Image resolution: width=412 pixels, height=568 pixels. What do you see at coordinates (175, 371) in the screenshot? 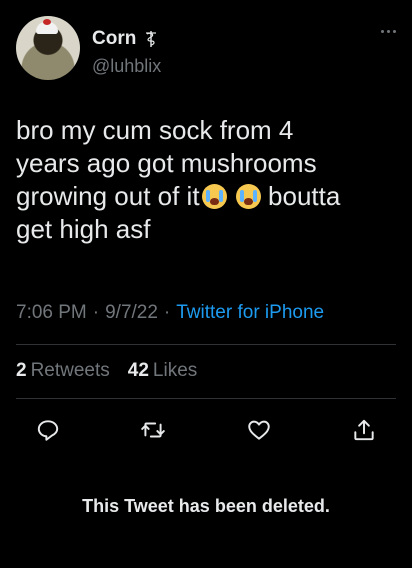
I see `likes-label: Likes` at bounding box center [175, 371].